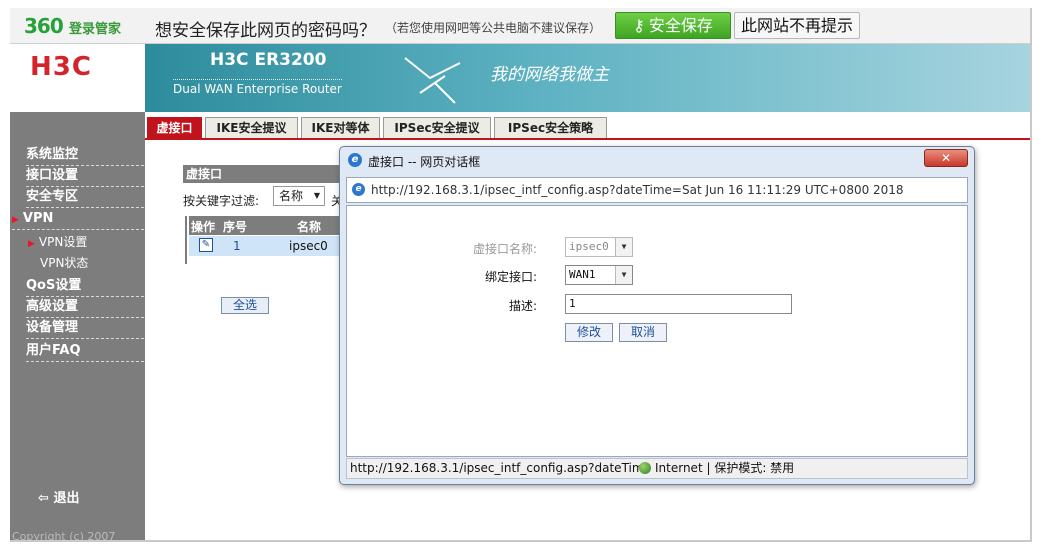 This screenshot has width=1039, height=549. Describe the element at coordinates (95, 29) in the screenshot. I see `brand-360-text: 登录管家` at that location.